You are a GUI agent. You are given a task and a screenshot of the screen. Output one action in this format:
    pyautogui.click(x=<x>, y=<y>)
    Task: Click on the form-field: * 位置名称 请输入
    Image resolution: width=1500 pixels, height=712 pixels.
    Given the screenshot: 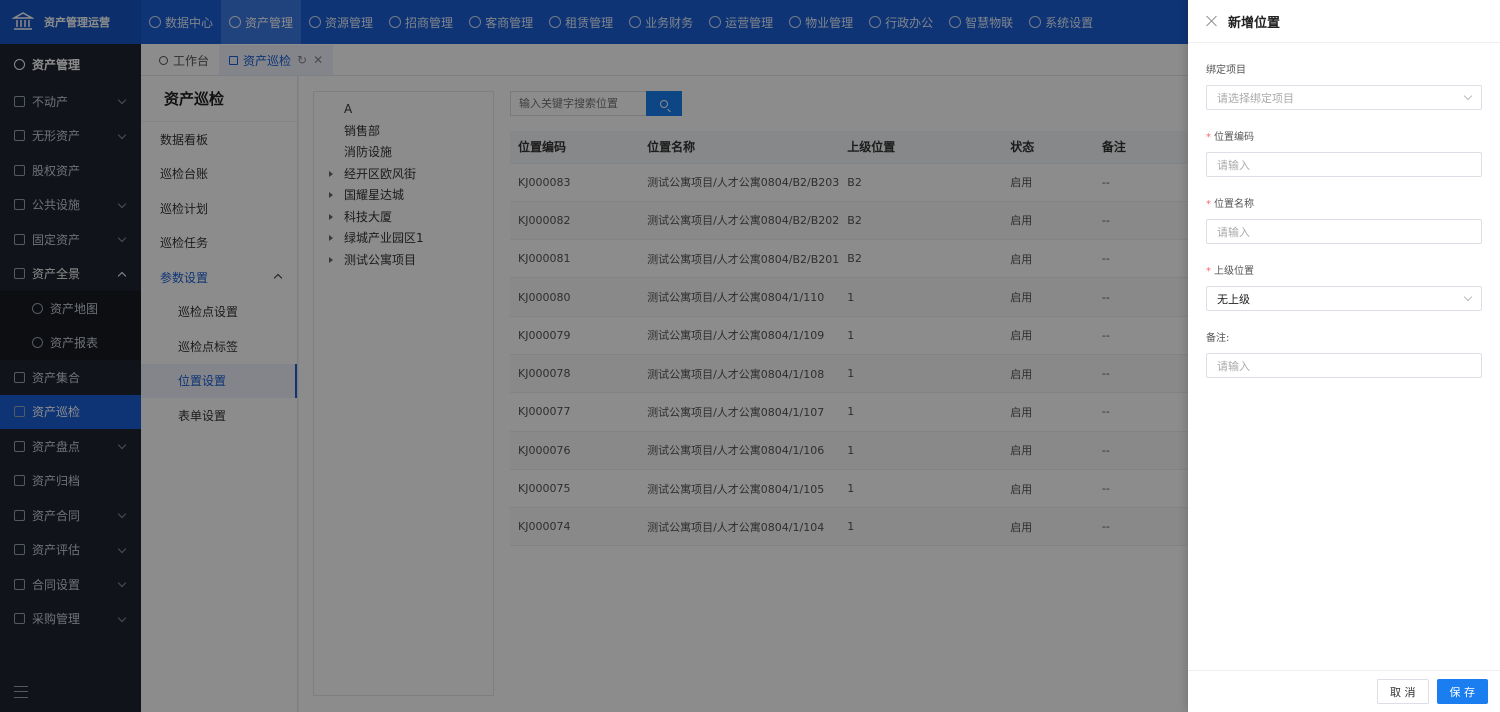 What is the action you would take?
    pyautogui.click(x=1344, y=217)
    